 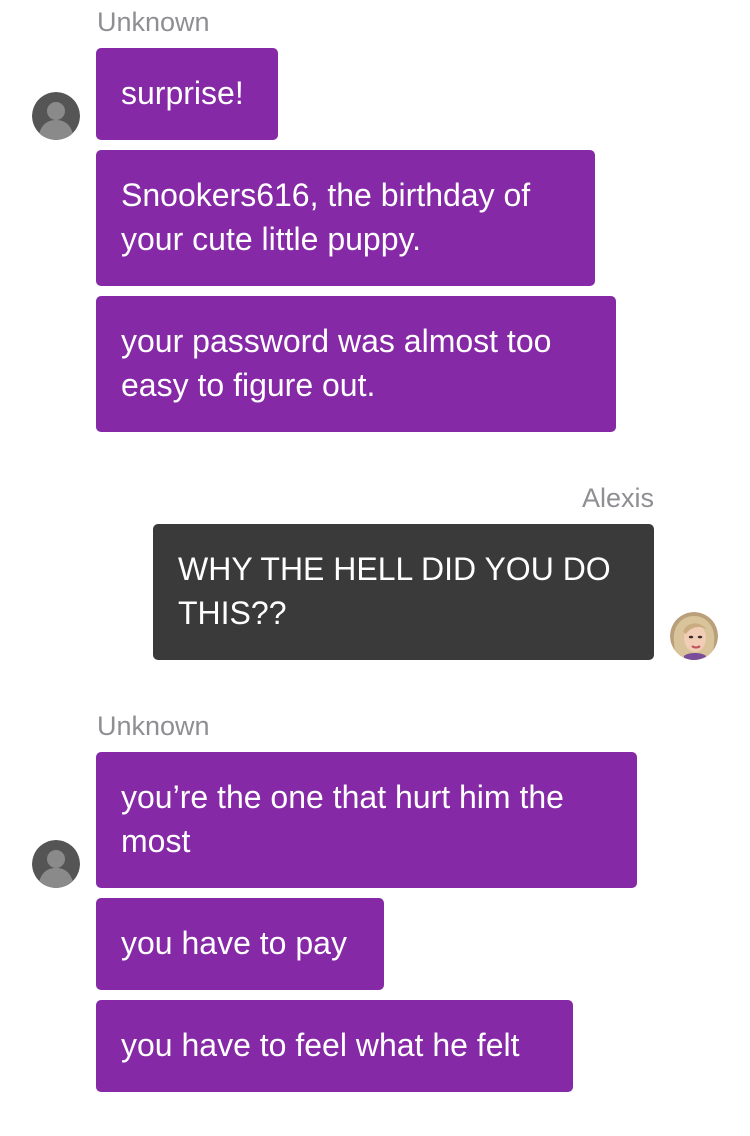 I want to click on message-bubble-incoming: you have to pay, so click(x=240, y=944).